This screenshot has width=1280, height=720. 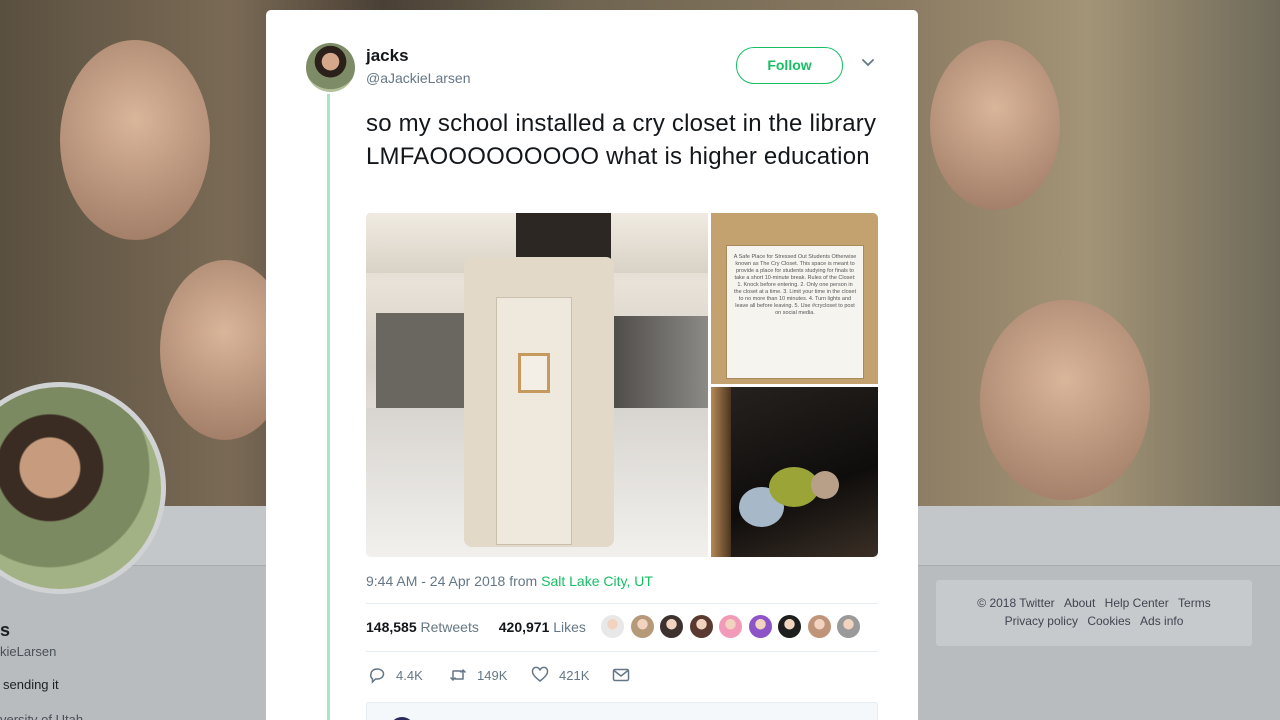 I want to click on tweet-from-label: from, so click(x=523, y=581).